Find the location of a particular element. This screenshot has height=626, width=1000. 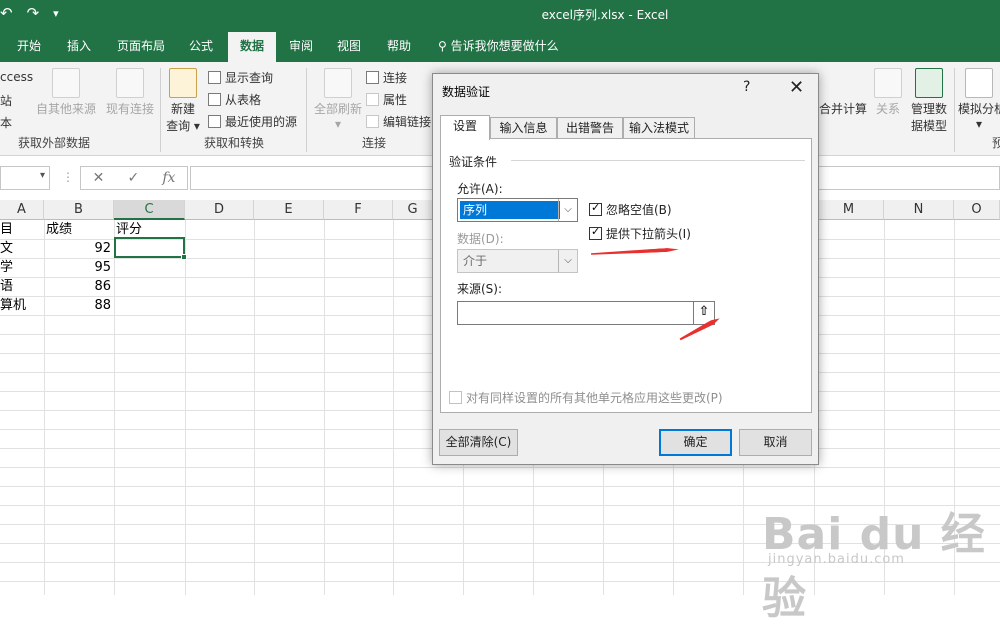

tab-input-message: 输入信息 is located at coordinates (523, 128).